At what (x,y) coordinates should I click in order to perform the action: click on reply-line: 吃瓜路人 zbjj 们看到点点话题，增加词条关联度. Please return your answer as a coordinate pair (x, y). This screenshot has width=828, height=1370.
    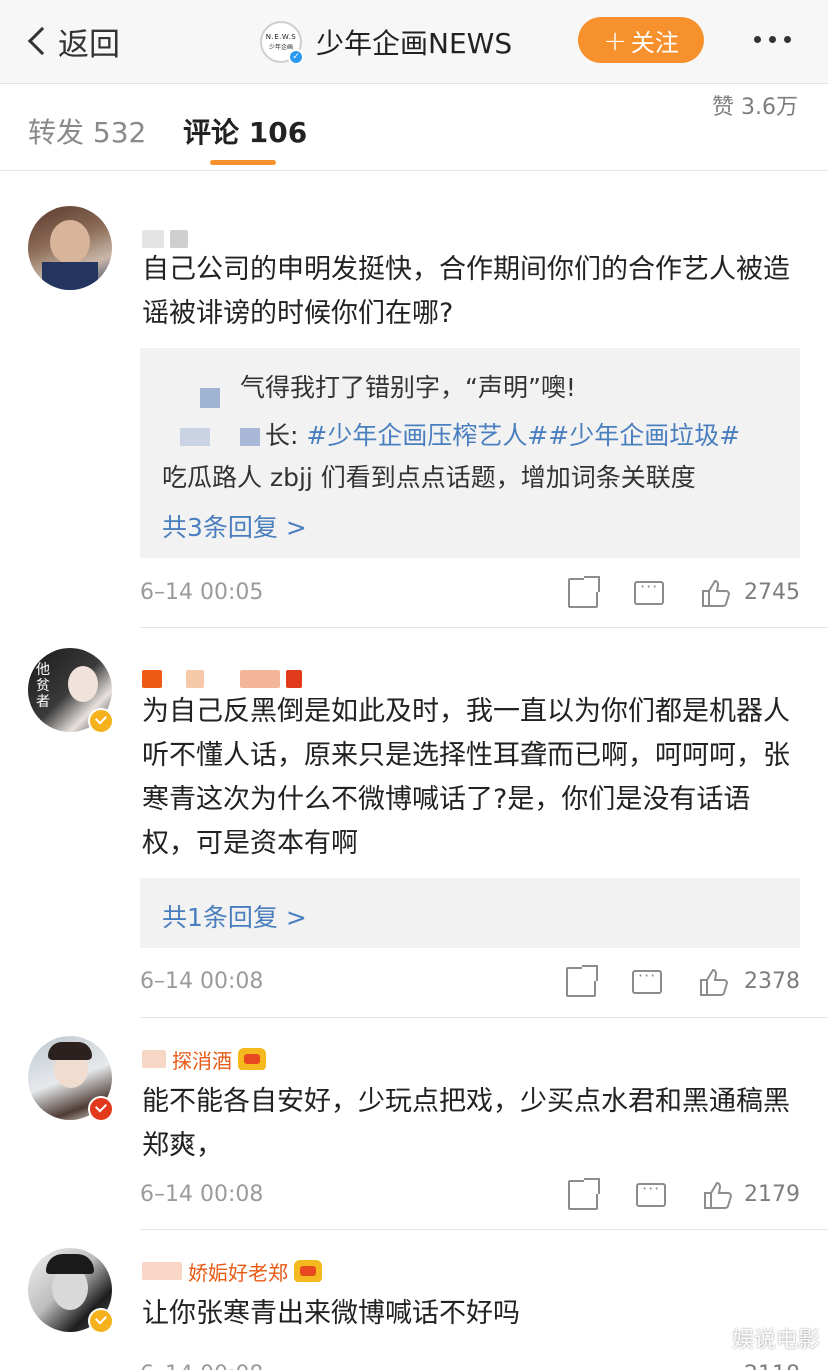
    Looking at the image, I should click on (429, 477).